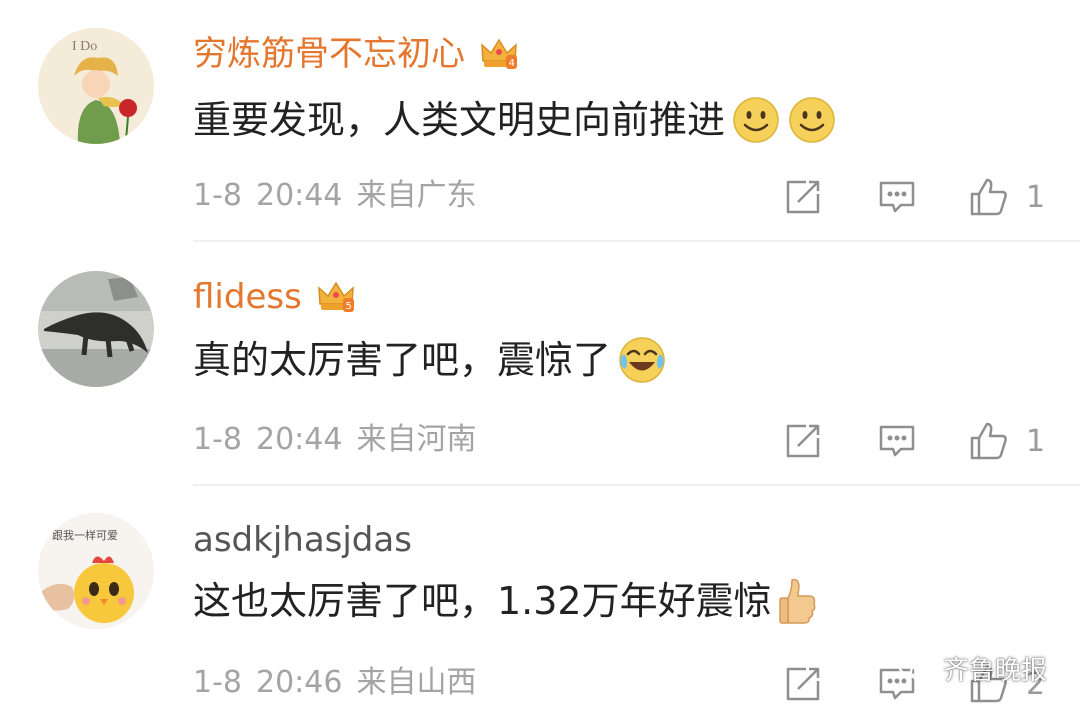  Describe the element at coordinates (416, 439) in the screenshot. I see `comment-location: 来自河南` at that location.